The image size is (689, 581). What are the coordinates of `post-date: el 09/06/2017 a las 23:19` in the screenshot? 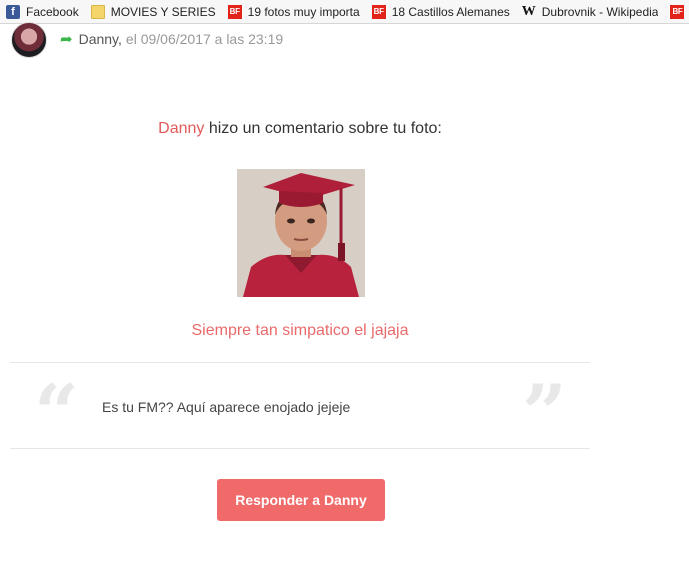 It's located at (204, 39).